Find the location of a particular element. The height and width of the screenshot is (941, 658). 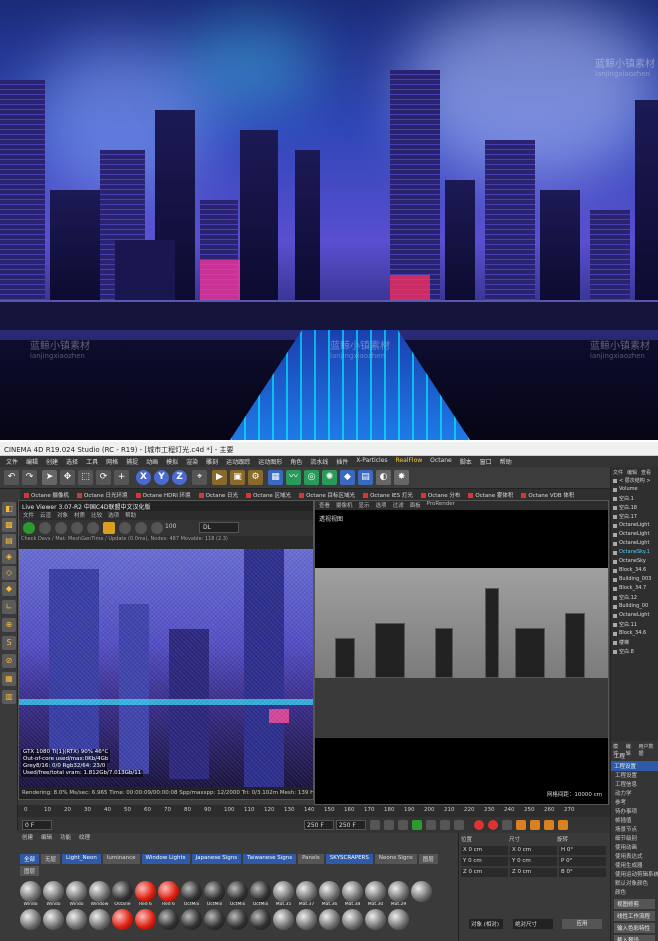

snap-icon: S is located at coordinates (9, 643).